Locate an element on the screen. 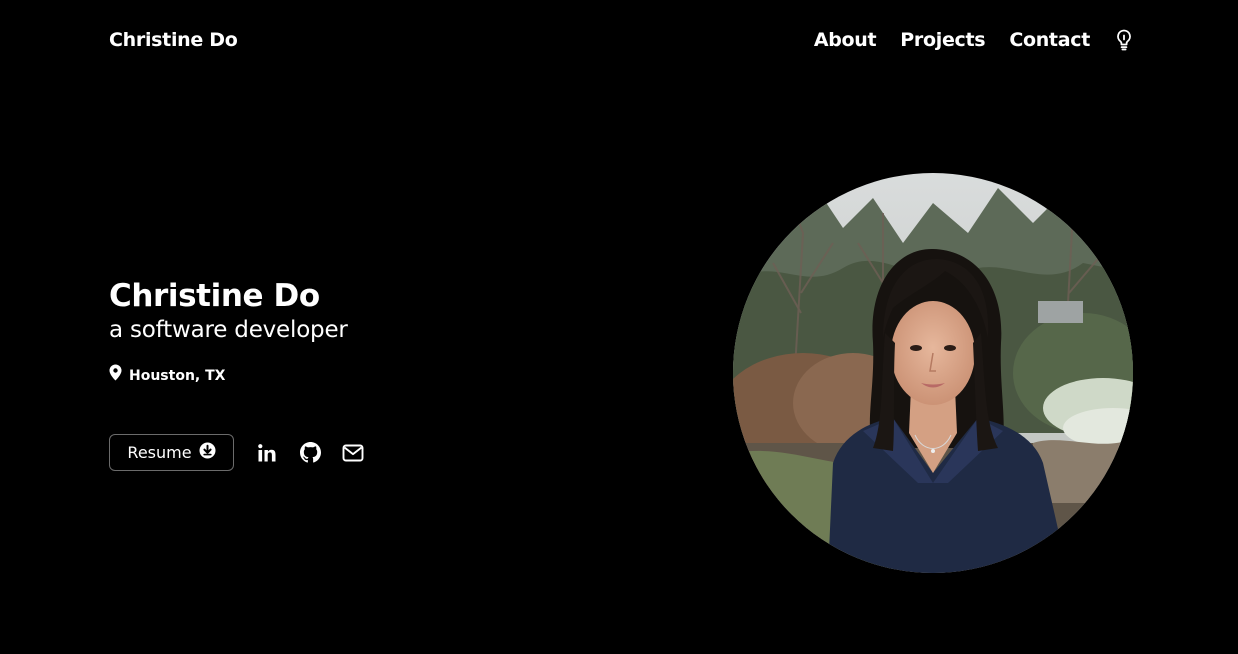  mail-icon is located at coordinates (353, 453).